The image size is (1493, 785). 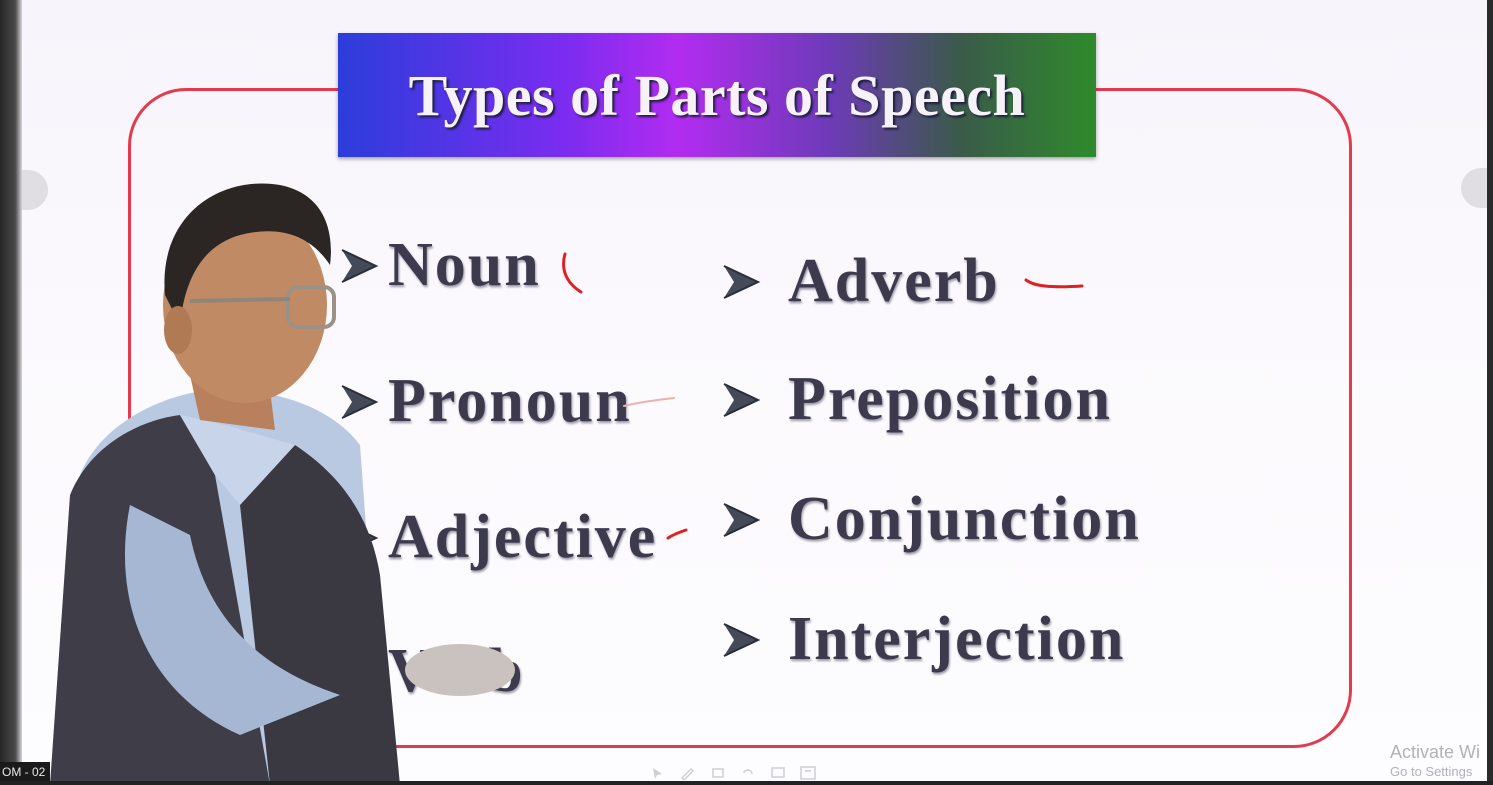 What do you see at coordinates (950, 399) in the screenshot?
I see `list-item-label: Preposition` at bounding box center [950, 399].